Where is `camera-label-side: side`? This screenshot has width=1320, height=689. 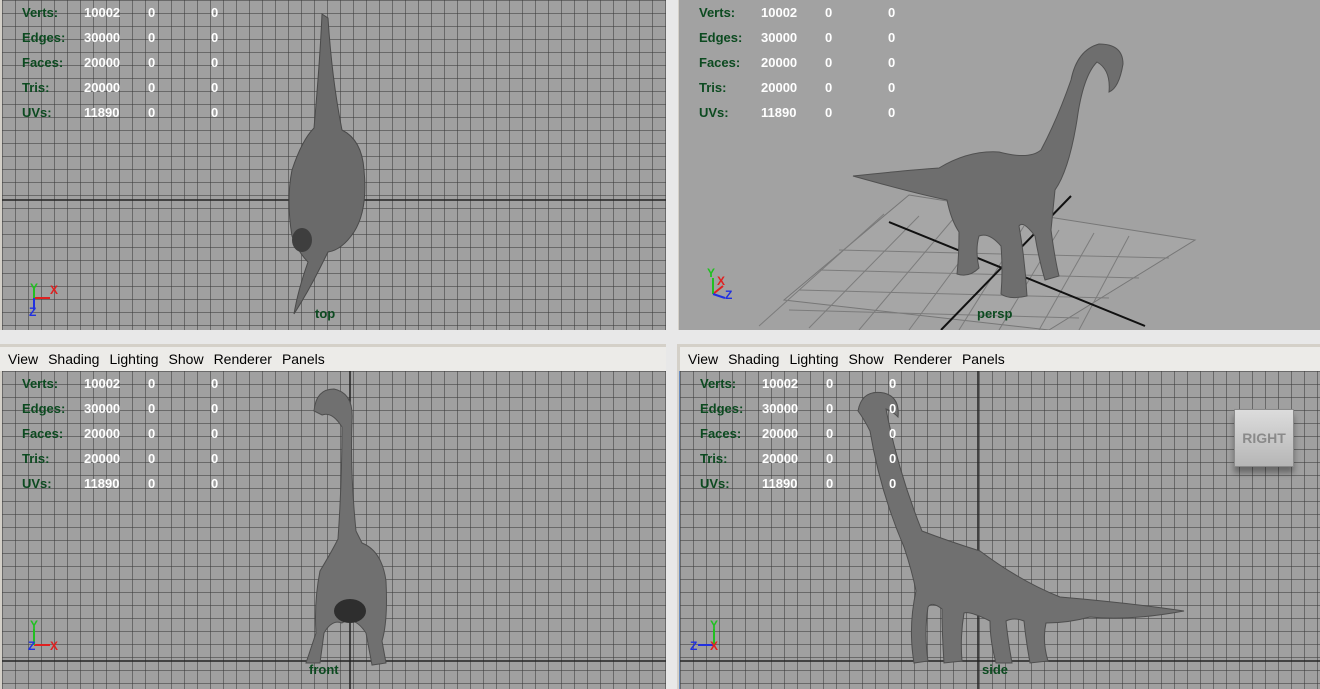
camera-label-side: side is located at coordinates (995, 669).